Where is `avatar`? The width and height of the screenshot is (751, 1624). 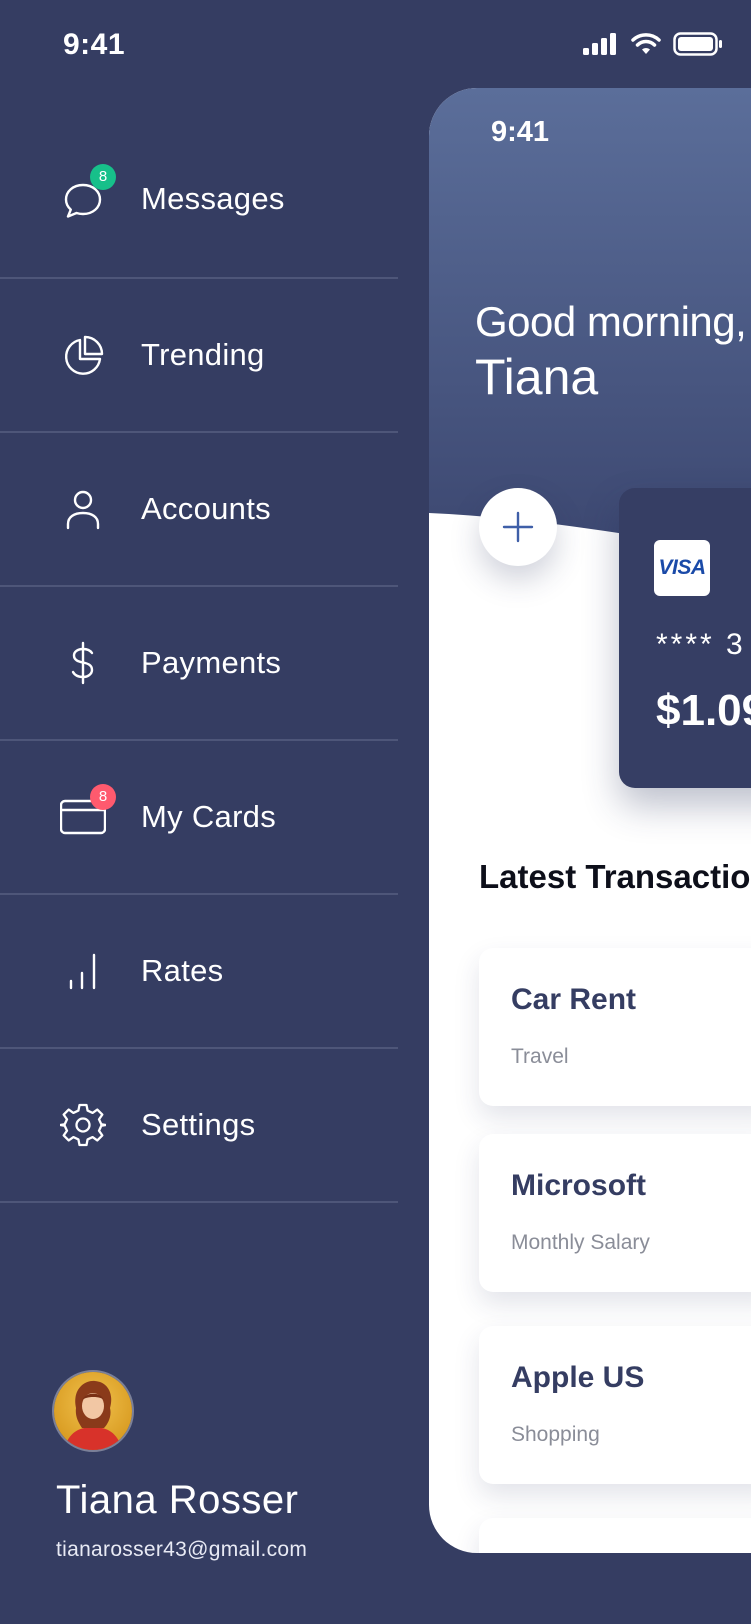 avatar is located at coordinates (93, 1411).